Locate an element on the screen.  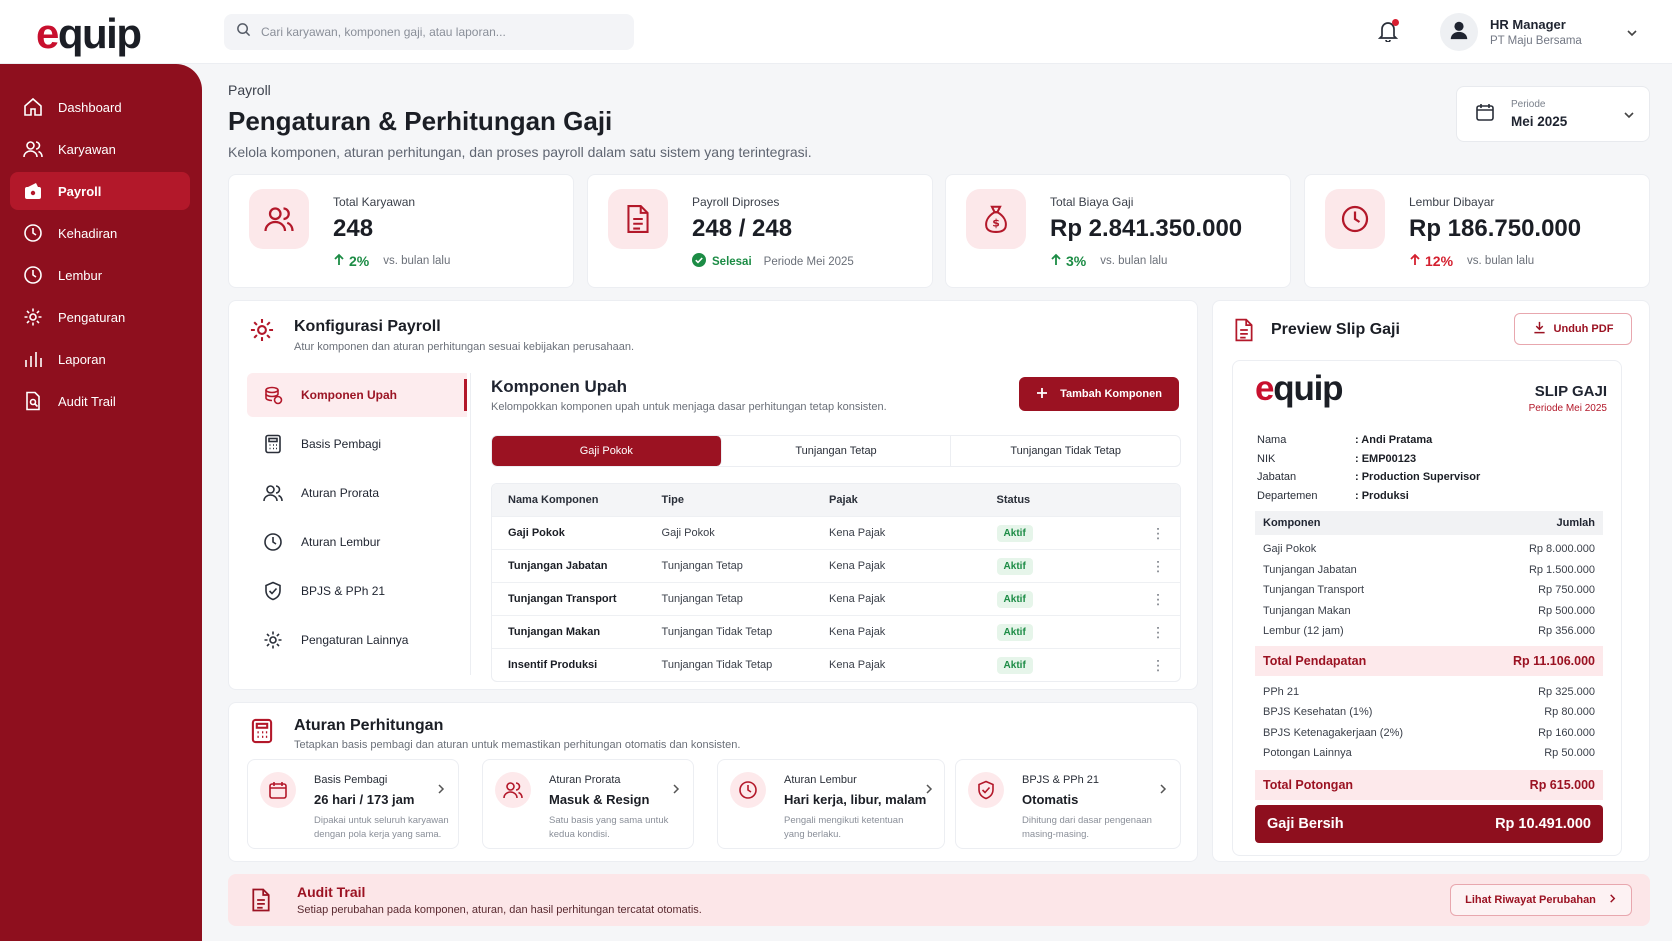
breadcrumb: Payroll is located at coordinates (520, 90).